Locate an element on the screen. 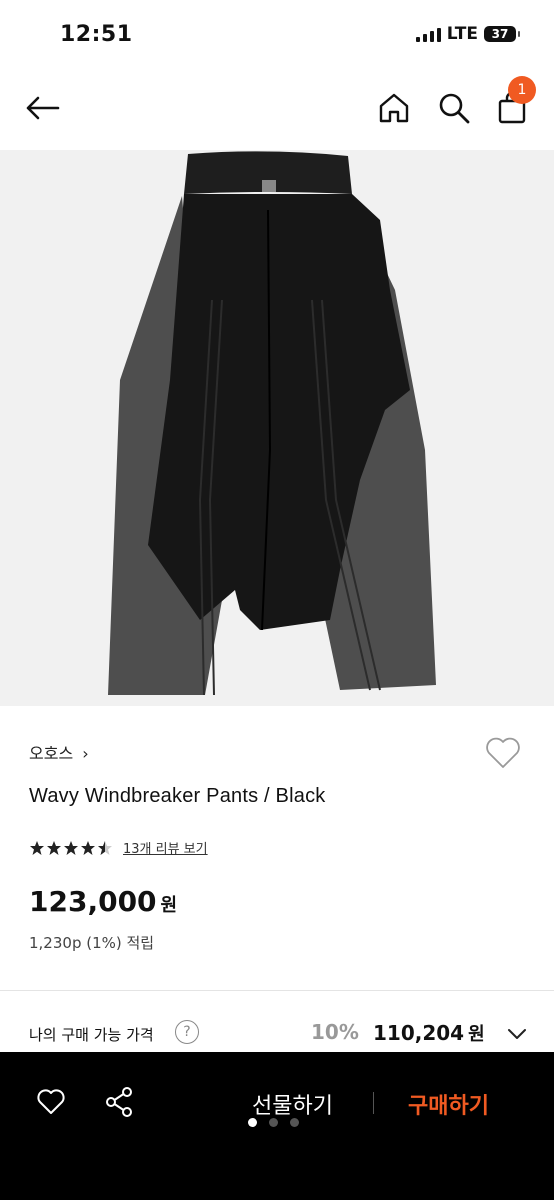  home-icon is located at coordinates (394, 108).